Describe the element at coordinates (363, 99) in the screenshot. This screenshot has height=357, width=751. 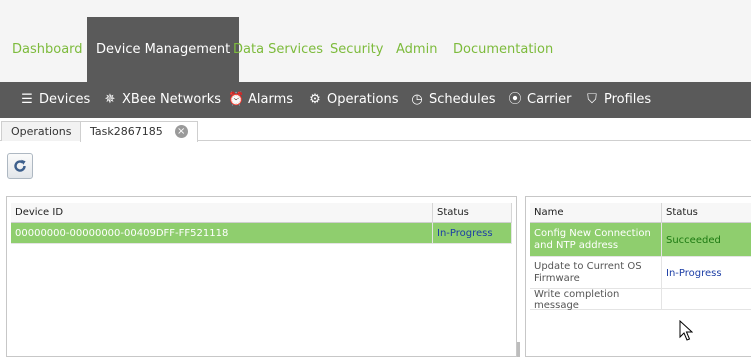
I see `subnav-operations-label: Operations` at that location.